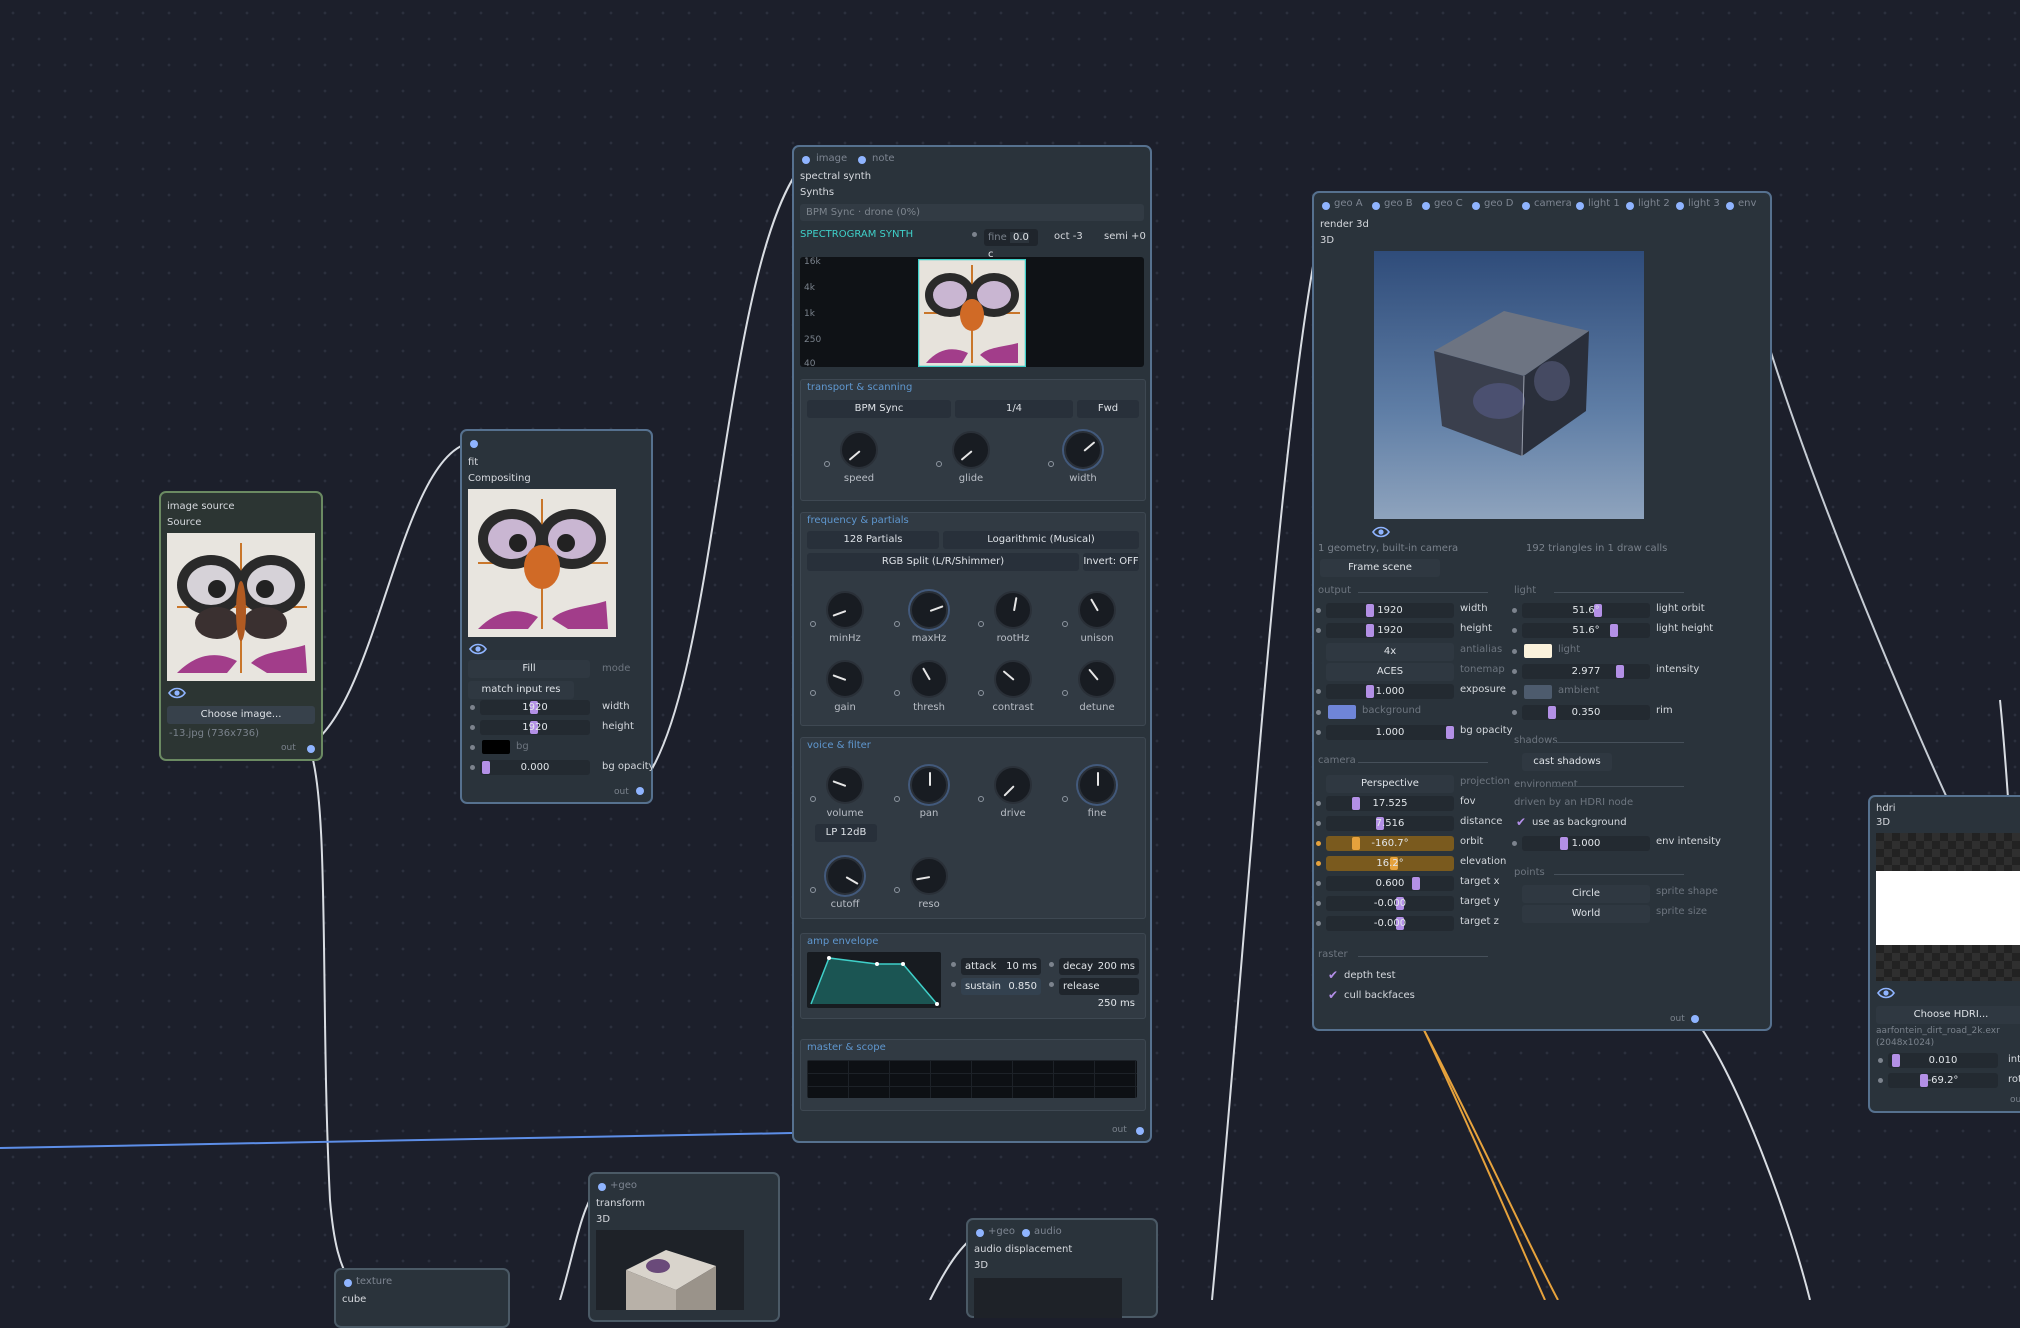 This screenshot has width=2020, height=1328. Describe the element at coordinates (1521, 822) in the screenshot. I see `use-as-background-checkbox: ✔` at that location.